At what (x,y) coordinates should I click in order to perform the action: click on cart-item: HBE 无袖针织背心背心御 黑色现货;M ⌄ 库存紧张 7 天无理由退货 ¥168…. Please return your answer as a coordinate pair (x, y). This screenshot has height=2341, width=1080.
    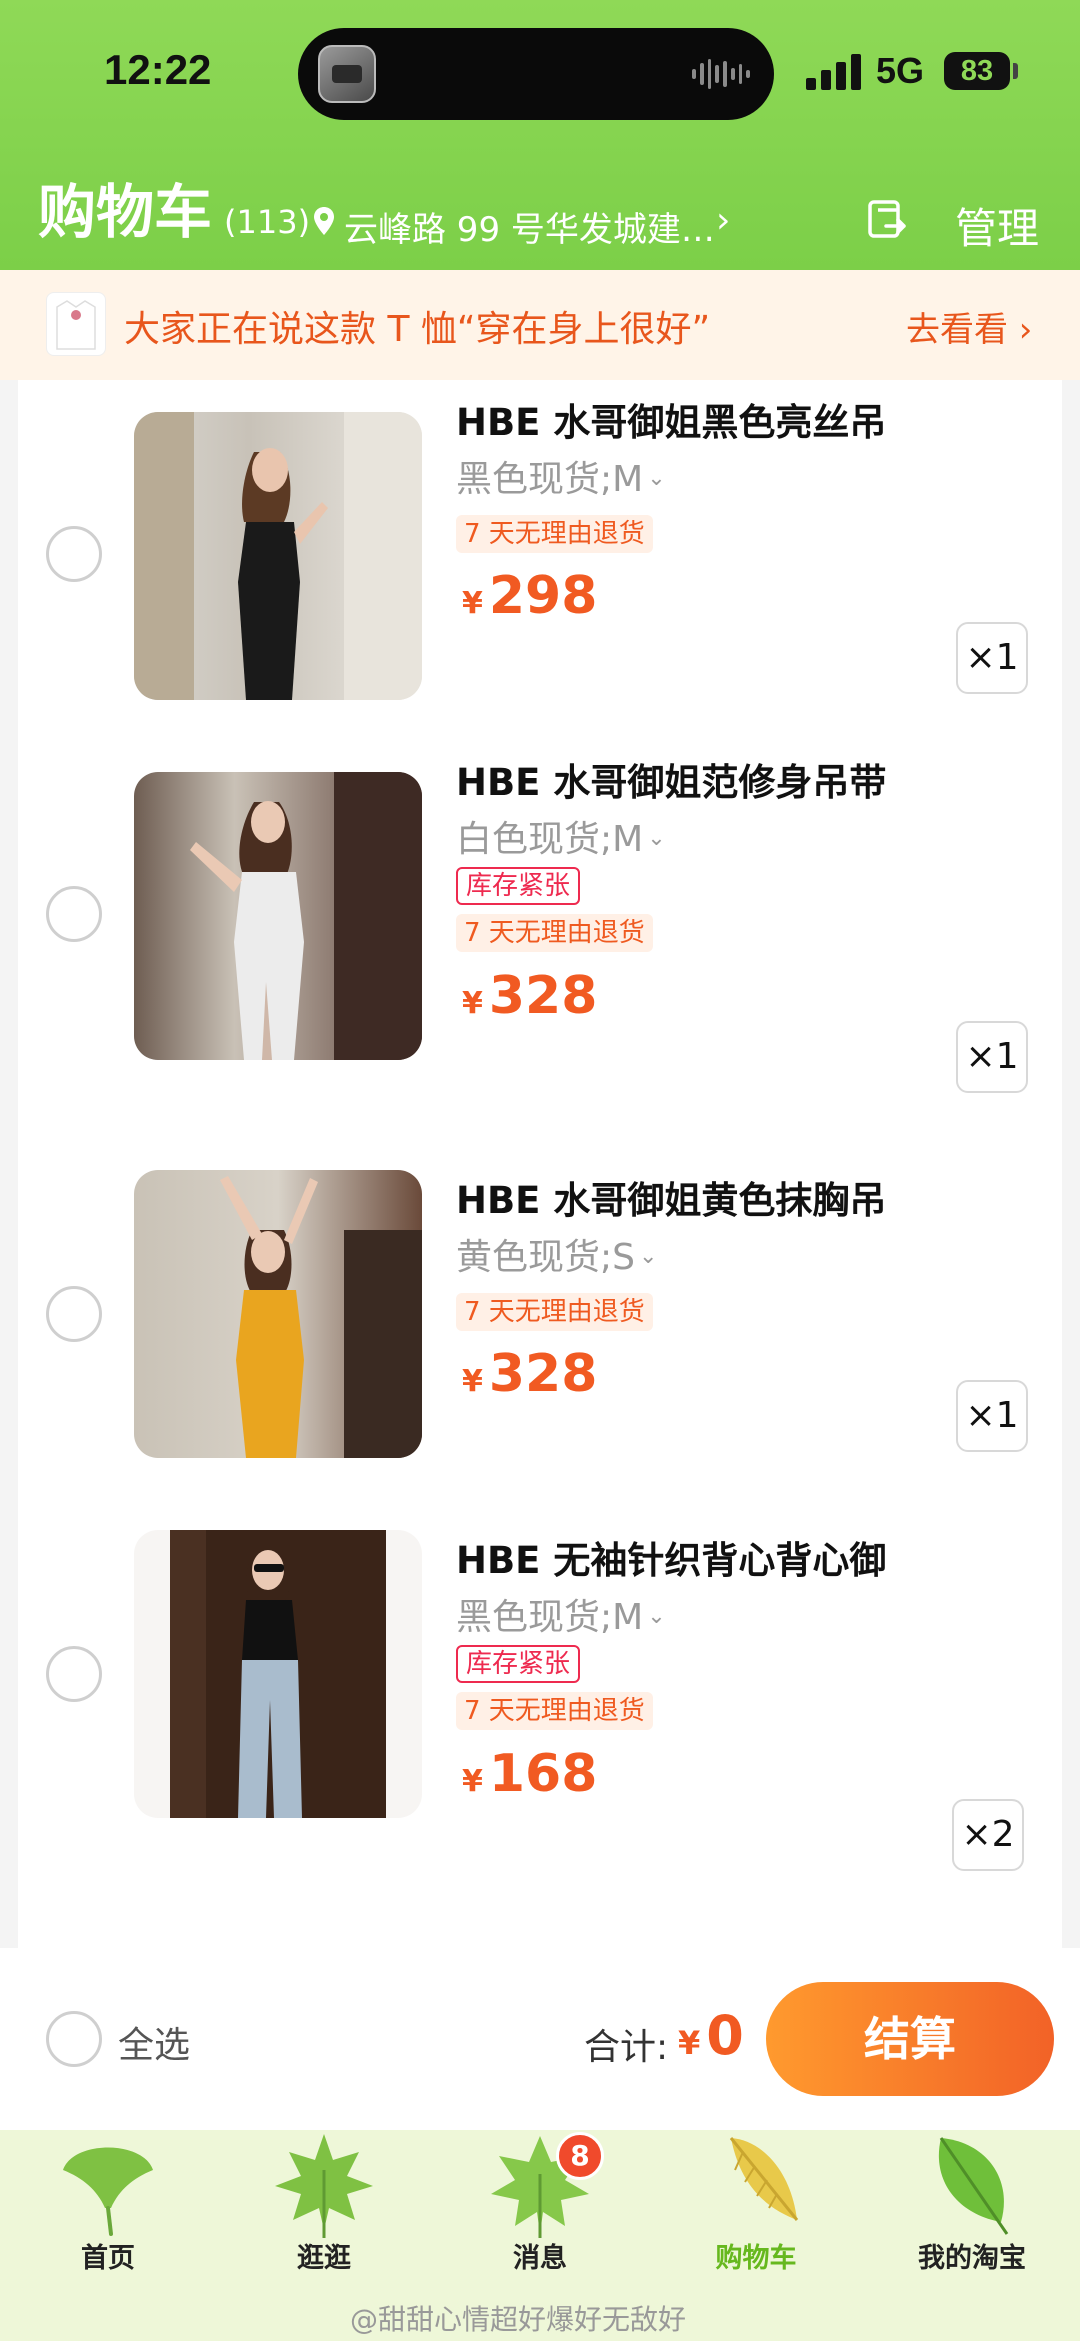
    Looking at the image, I should click on (540, 1698).